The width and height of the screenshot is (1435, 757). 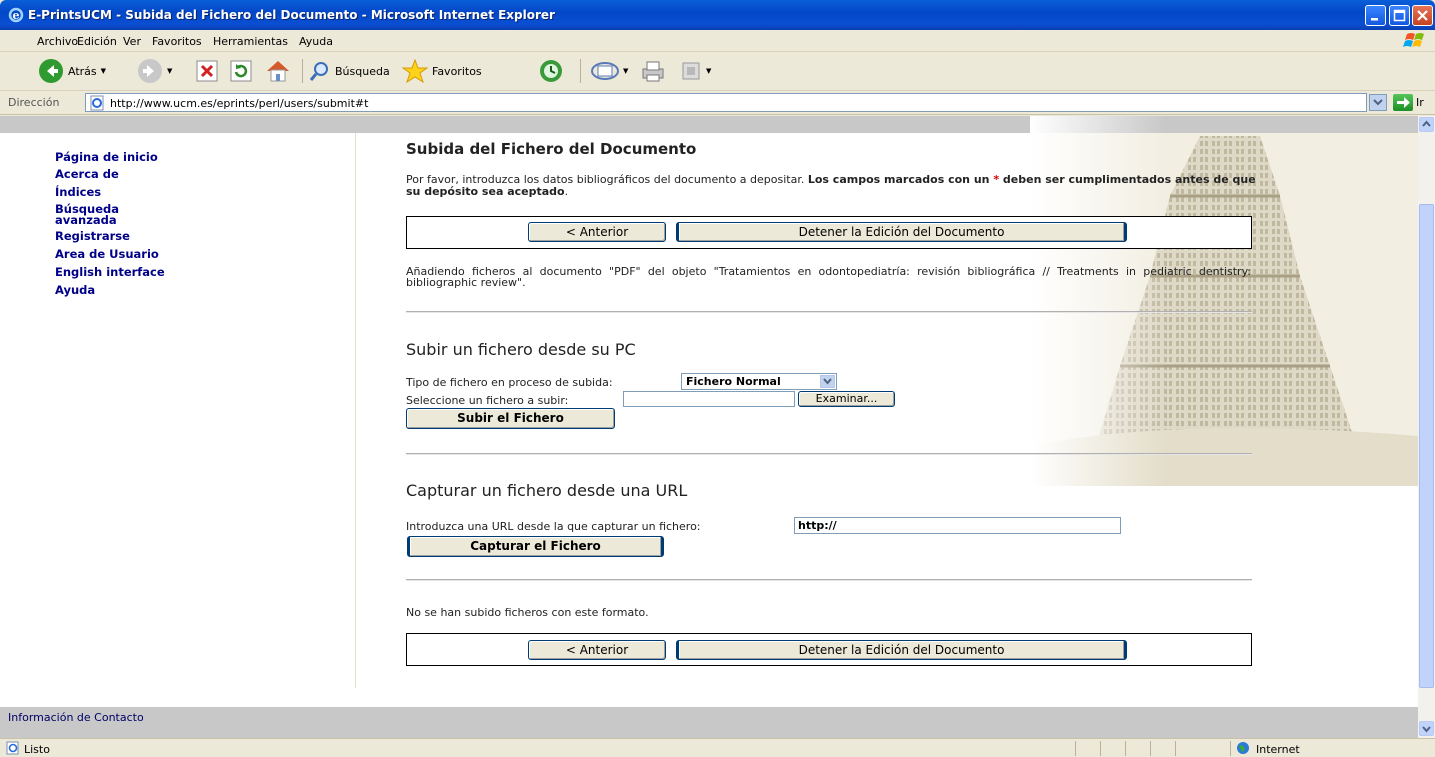 I want to click on sidebar-item-registrarse: Registrarse, so click(x=110, y=236).